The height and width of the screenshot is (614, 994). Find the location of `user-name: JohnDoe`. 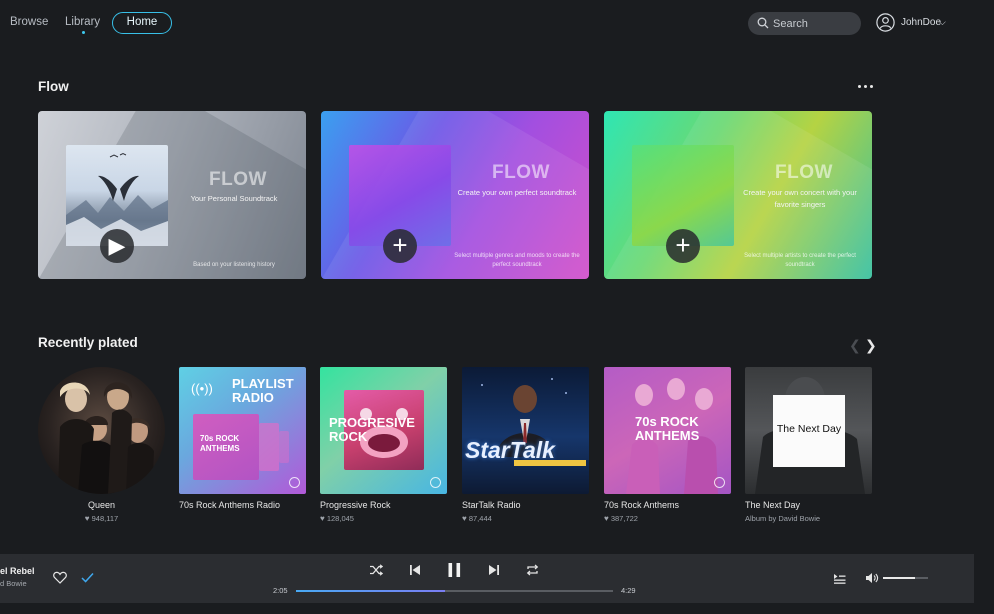

user-name: JohnDoe is located at coordinates (921, 22).